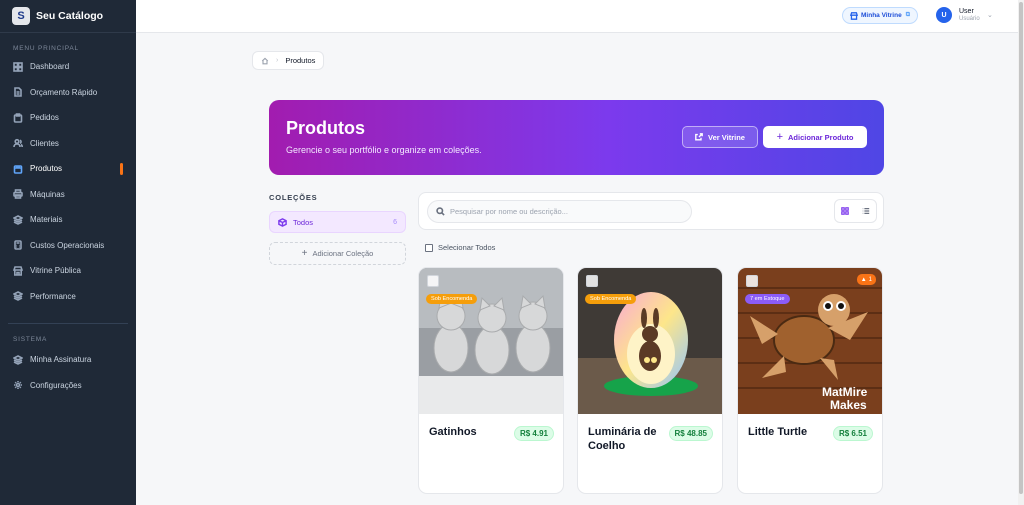 The height and width of the screenshot is (505, 1024). Describe the element at coordinates (46, 220) in the screenshot. I see `sidebar-item-label: Materiais` at that location.